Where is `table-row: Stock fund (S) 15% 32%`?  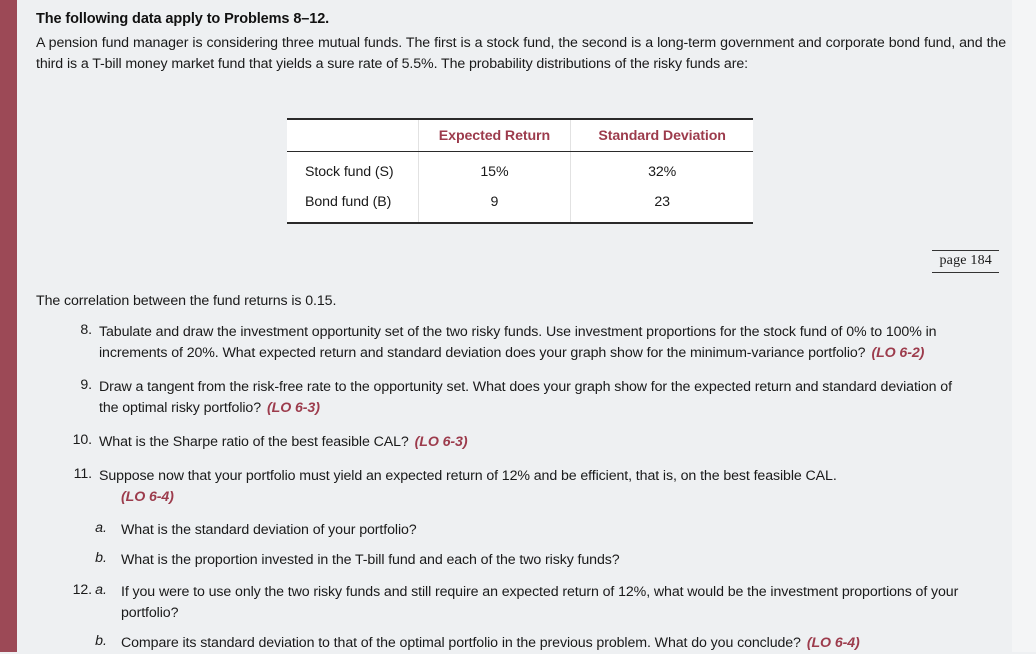 table-row: Stock fund (S) 15% 32% is located at coordinates (520, 169).